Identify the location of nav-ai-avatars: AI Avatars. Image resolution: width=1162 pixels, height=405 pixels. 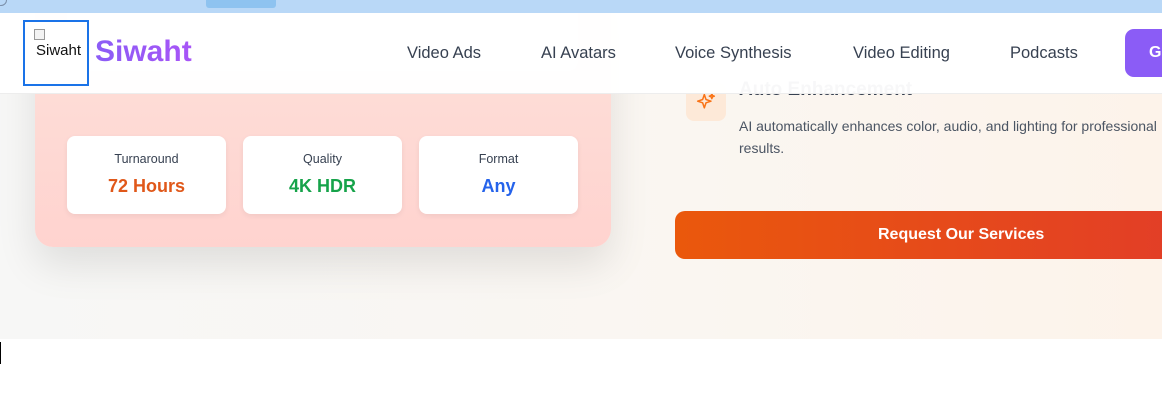
(578, 53).